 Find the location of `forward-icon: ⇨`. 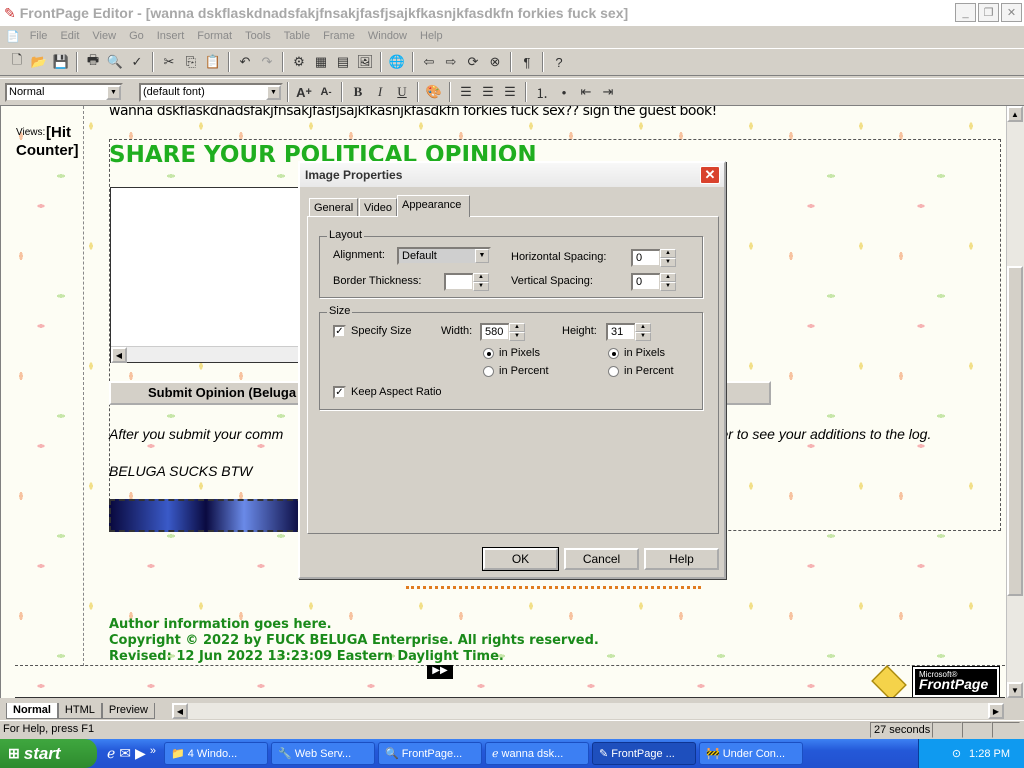

forward-icon: ⇨ is located at coordinates (451, 62).